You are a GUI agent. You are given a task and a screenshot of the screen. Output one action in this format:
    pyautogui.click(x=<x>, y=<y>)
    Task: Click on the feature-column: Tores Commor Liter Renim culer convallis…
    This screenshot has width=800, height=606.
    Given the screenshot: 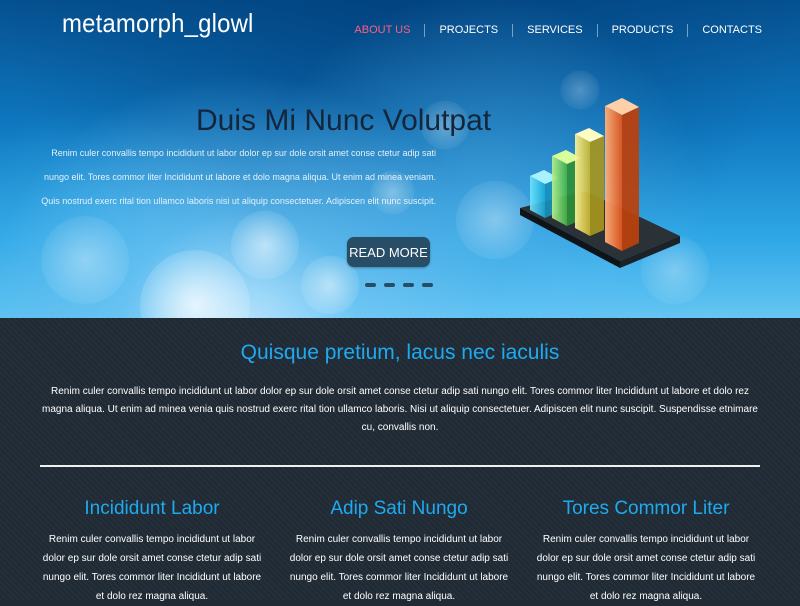 What is the action you would take?
    pyautogui.click(x=646, y=552)
    